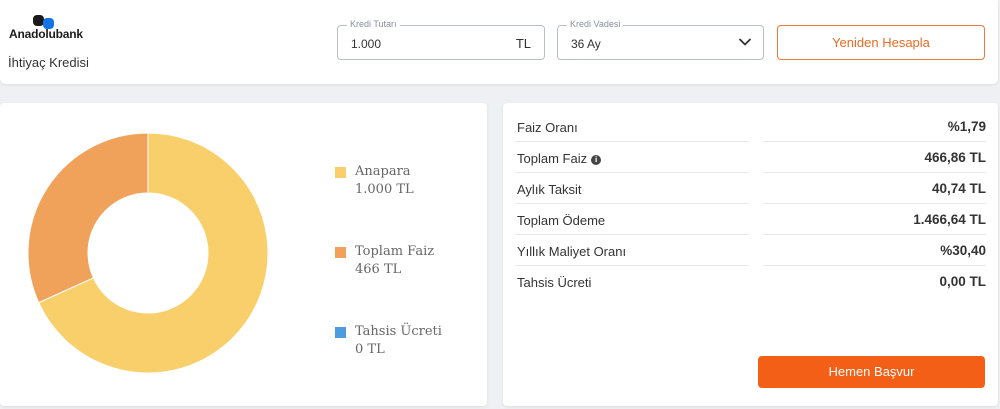 The image size is (1000, 409). What do you see at coordinates (586, 44) in the screenshot?
I see `loan-term-value: 36 Ay` at bounding box center [586, 44].